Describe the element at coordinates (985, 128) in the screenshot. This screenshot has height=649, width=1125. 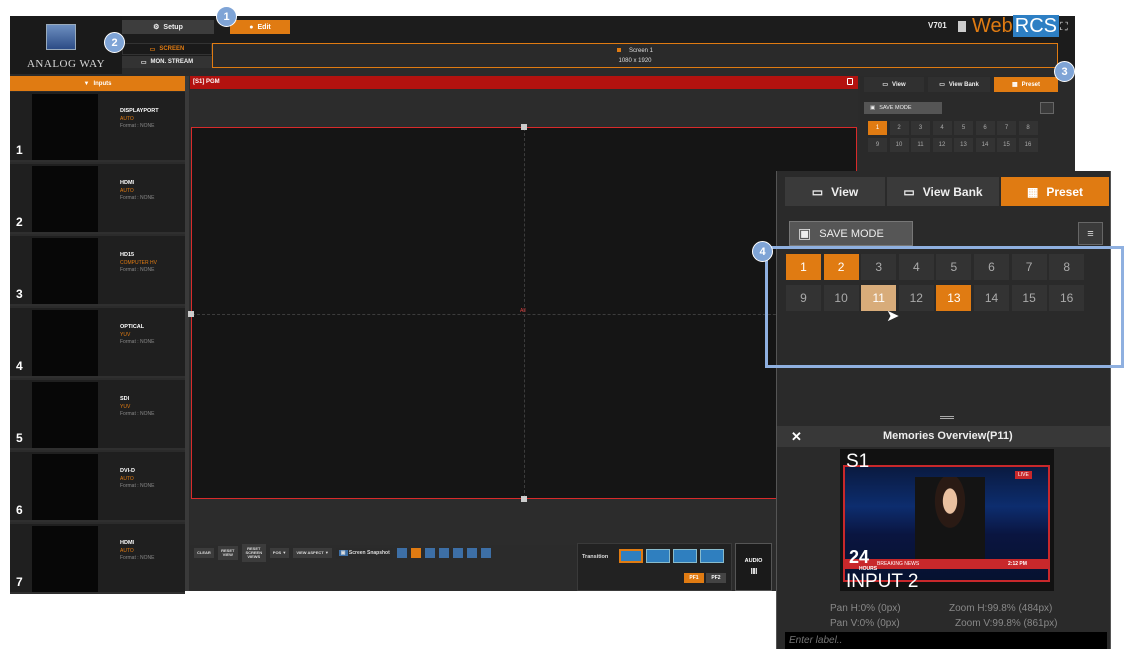
I see `mini-preset-button: 6` at that location.